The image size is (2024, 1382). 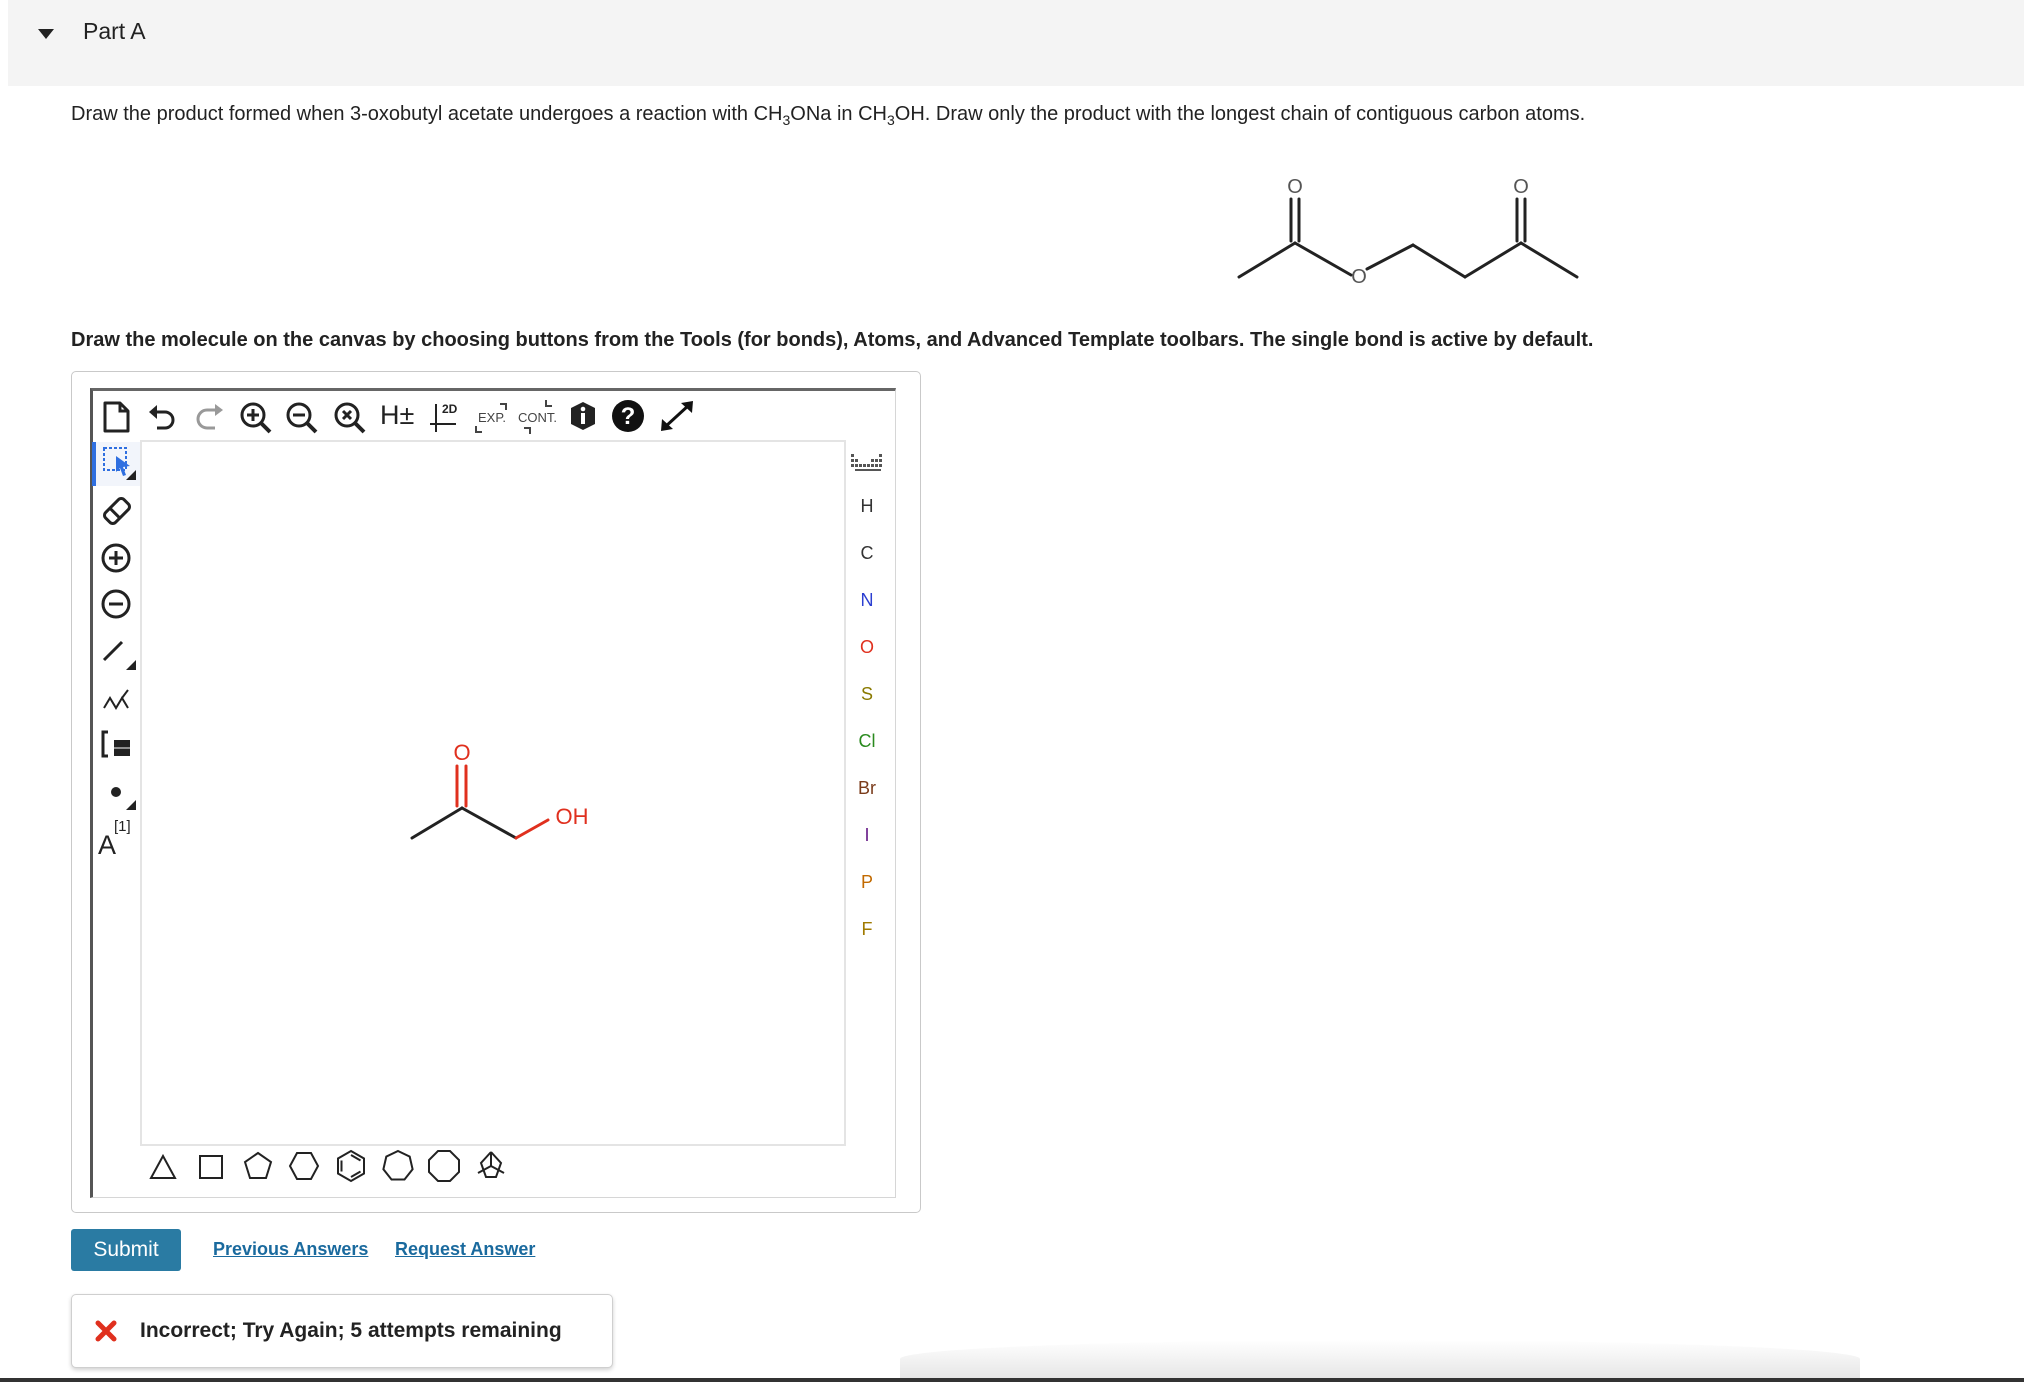 What do you see at coordinates (209, 417) in the screenshot?
I see `redo-icon` at bounding box center [209, 417].